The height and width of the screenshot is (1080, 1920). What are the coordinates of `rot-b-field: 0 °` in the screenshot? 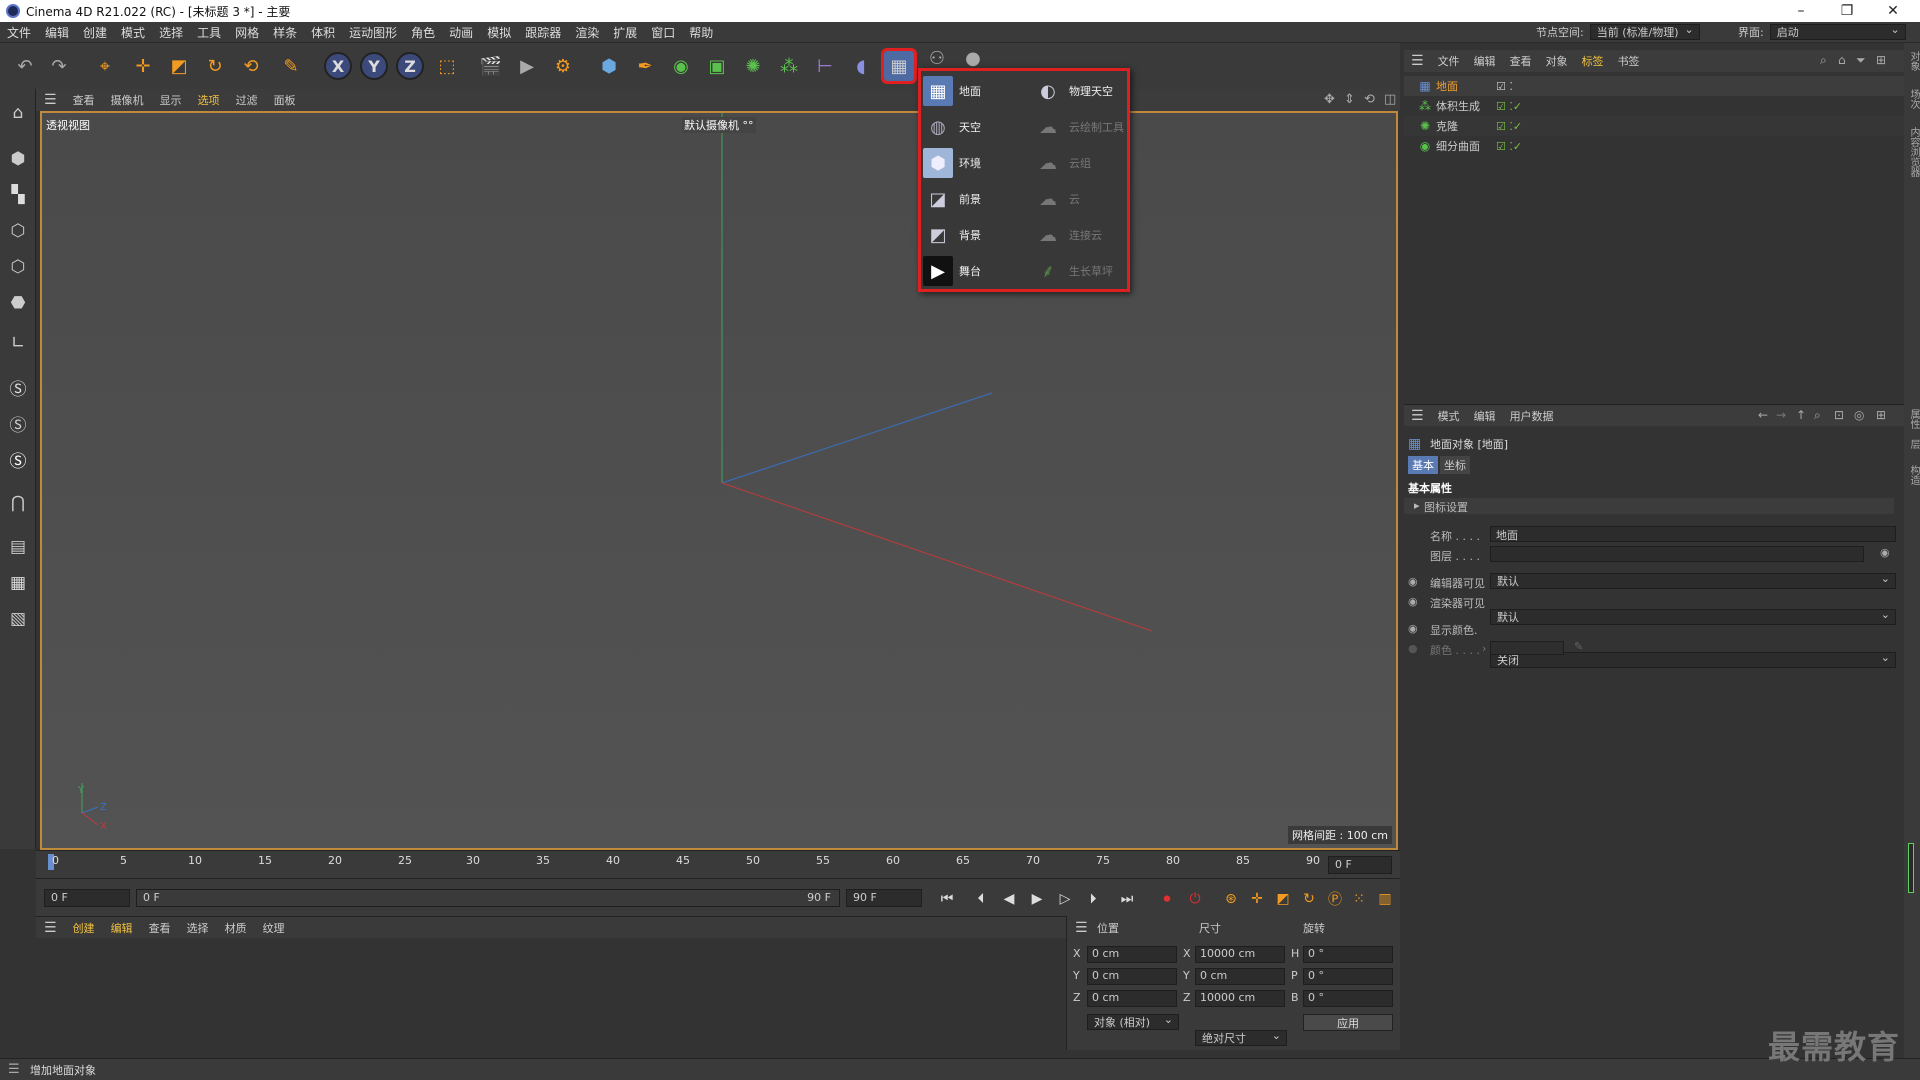 It's located at (1348, 998).